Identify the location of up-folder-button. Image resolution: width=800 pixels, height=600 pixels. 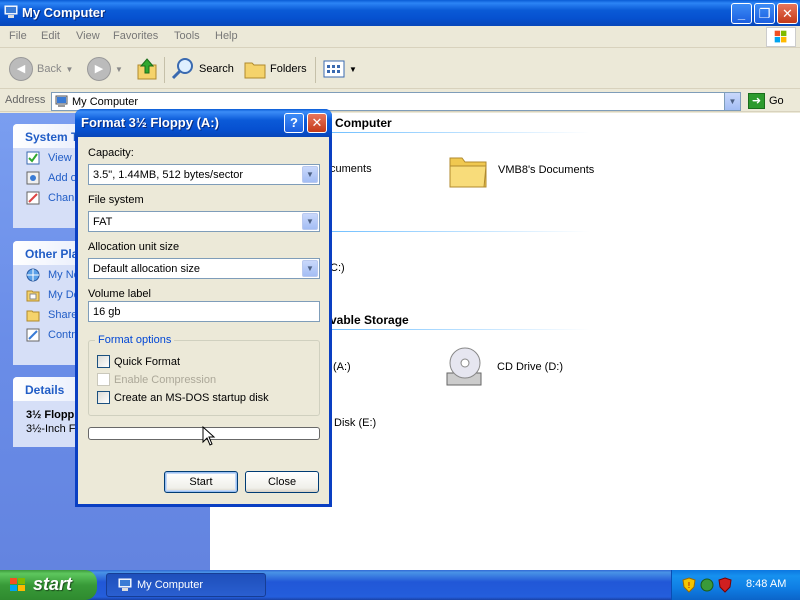
(147, 69).